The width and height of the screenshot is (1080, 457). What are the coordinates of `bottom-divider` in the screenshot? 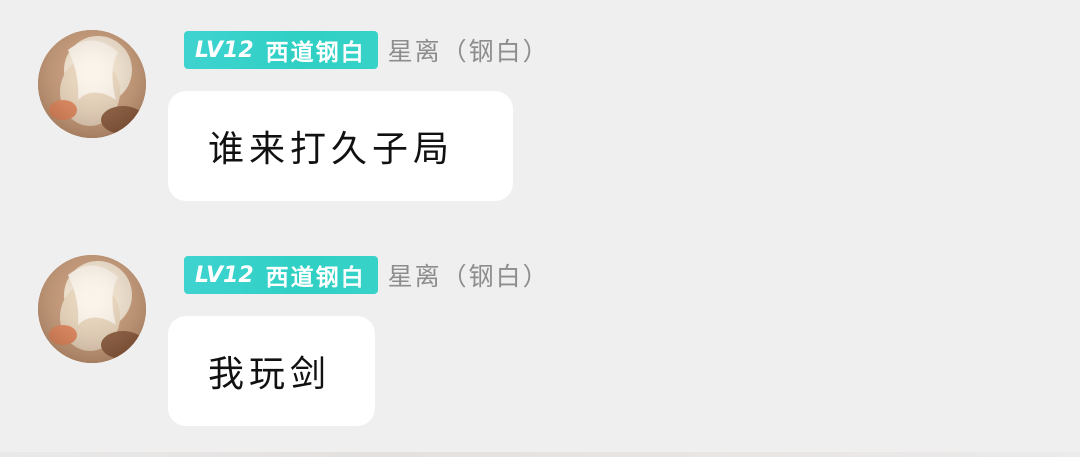 It's located at (540, 454).